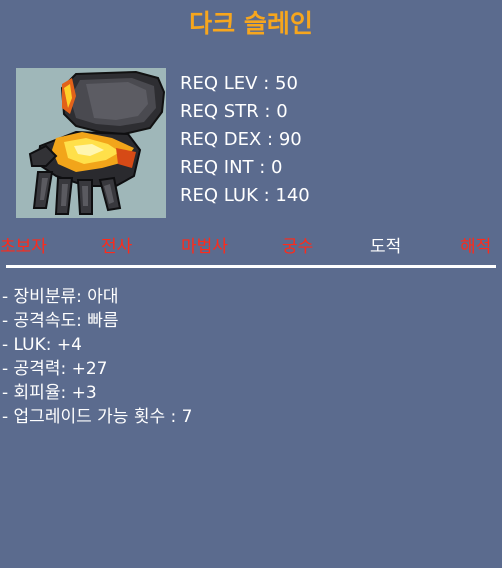  I want to click on stat-equip-category: - 장비분류: 아대, so click(60, 297).